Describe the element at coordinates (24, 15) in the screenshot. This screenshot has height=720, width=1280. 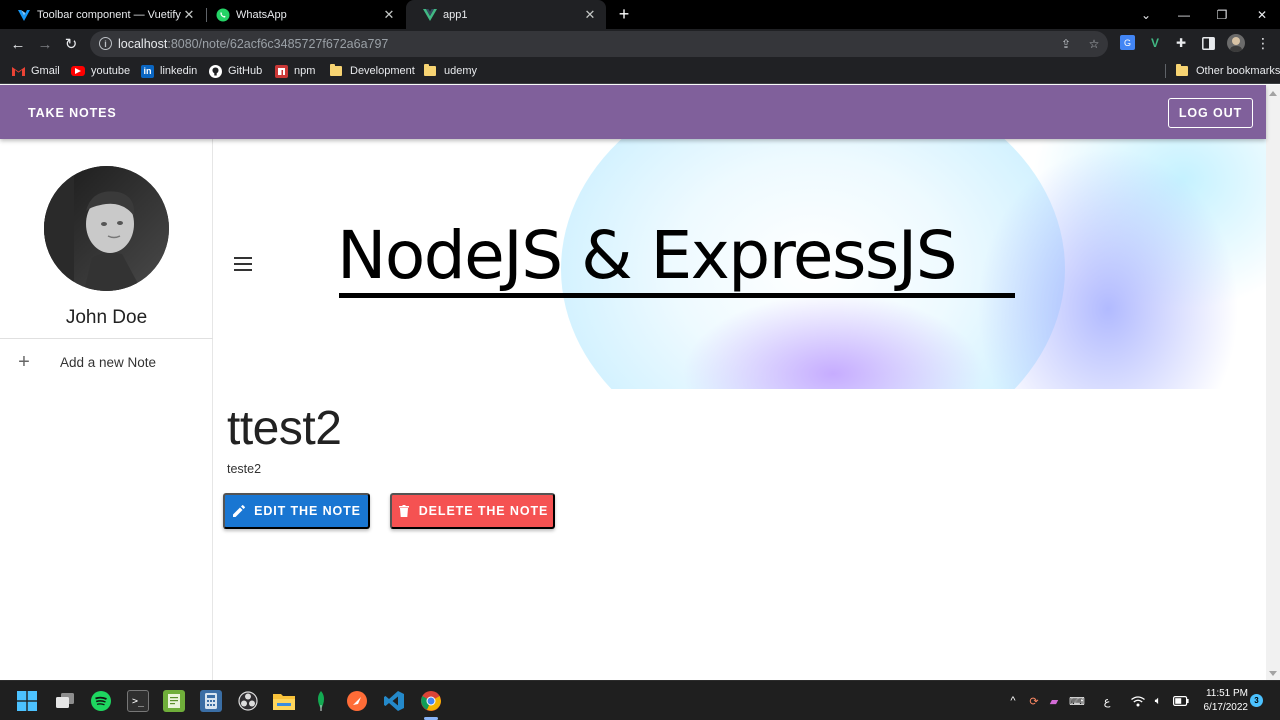
I see `vuetify-icon` at that location.